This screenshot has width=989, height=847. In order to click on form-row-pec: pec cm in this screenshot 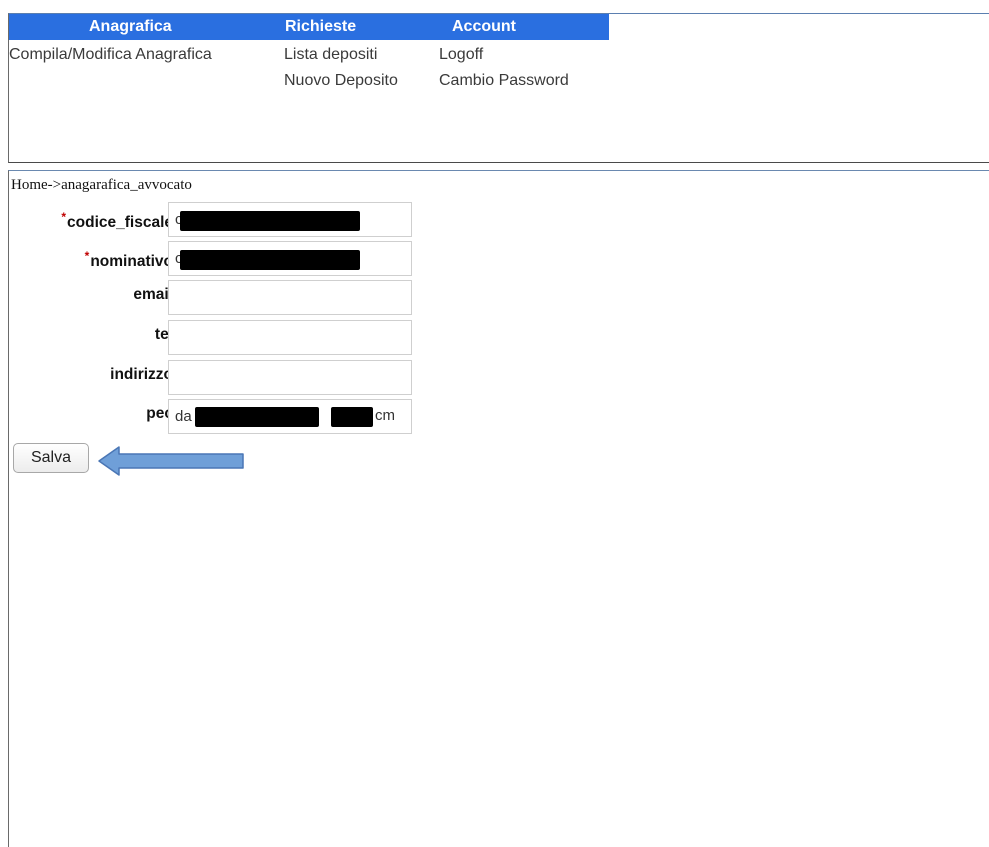, I will do `click(219, 417)`.